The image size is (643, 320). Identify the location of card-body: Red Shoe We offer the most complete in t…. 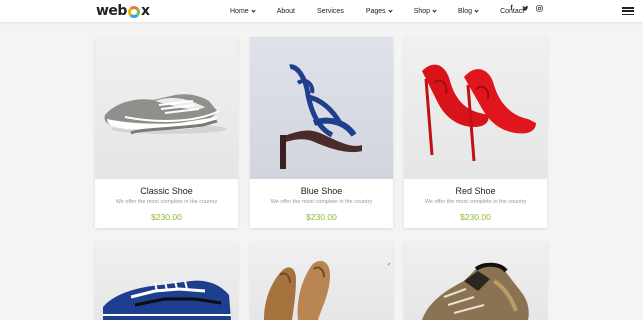
(475, 203).